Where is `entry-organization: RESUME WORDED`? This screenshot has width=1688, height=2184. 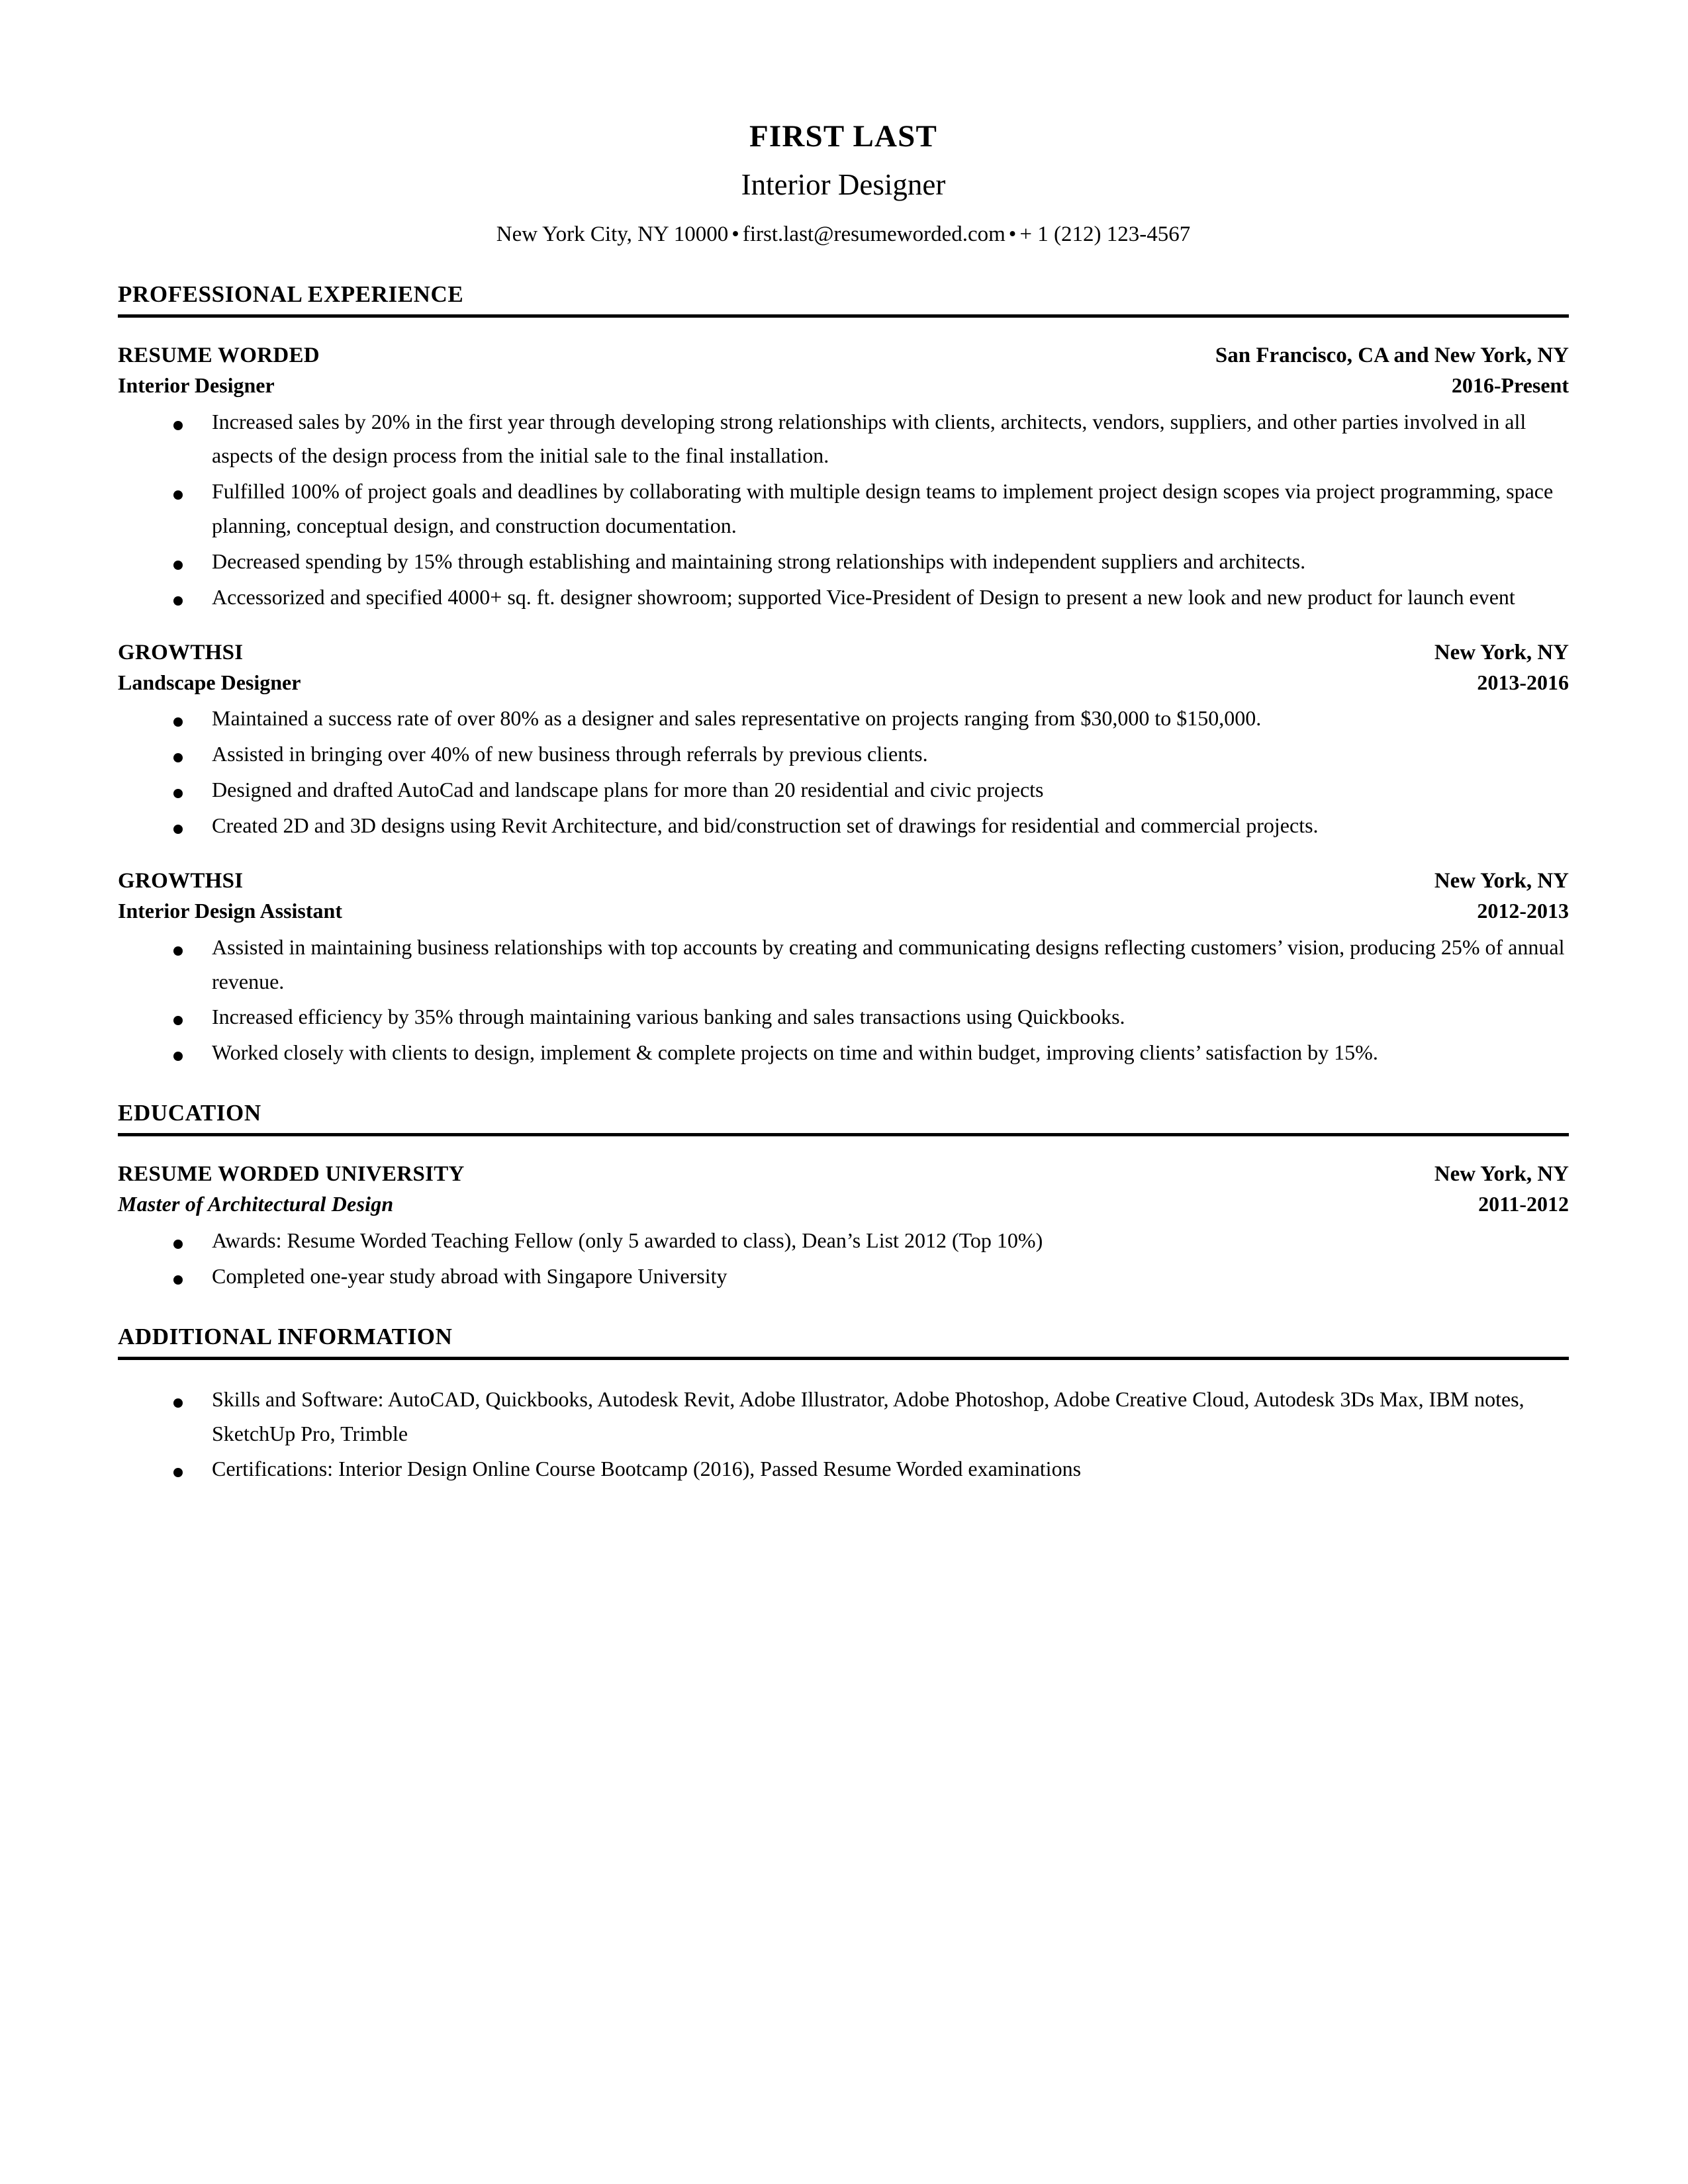 entry-organization: RESUME WORDED is located at coordinates (219, 355).